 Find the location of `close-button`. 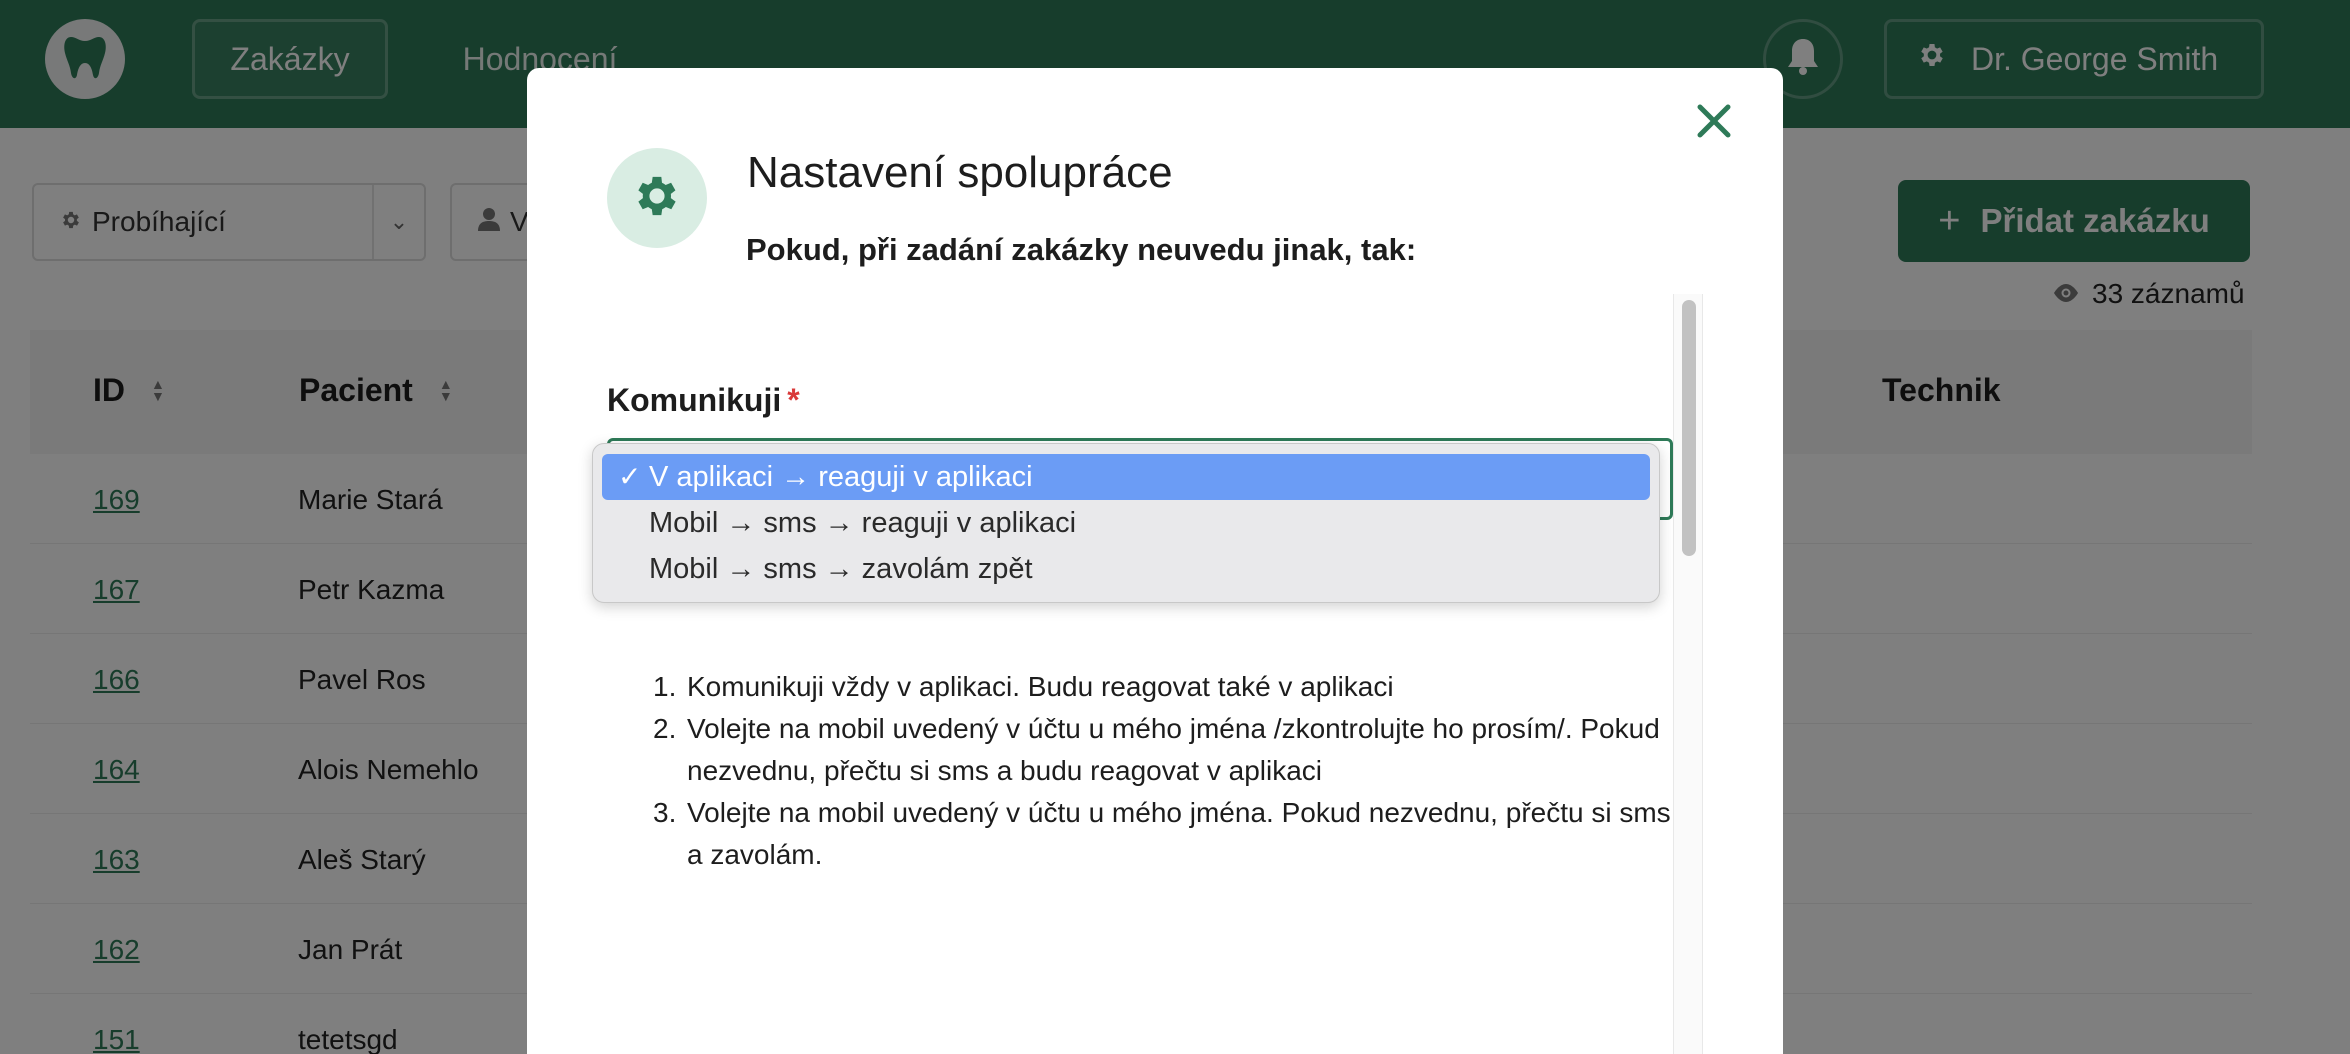

close-button is located at coordinates (1714, 123).